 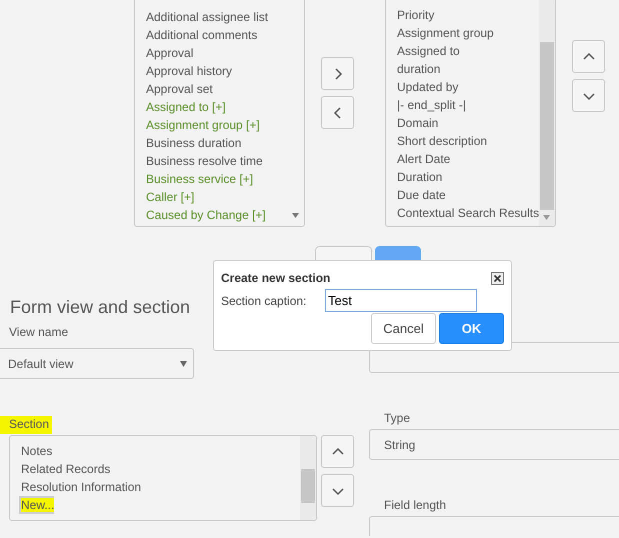 I want to click on list-item: Short description, so click(x=437, y=141).